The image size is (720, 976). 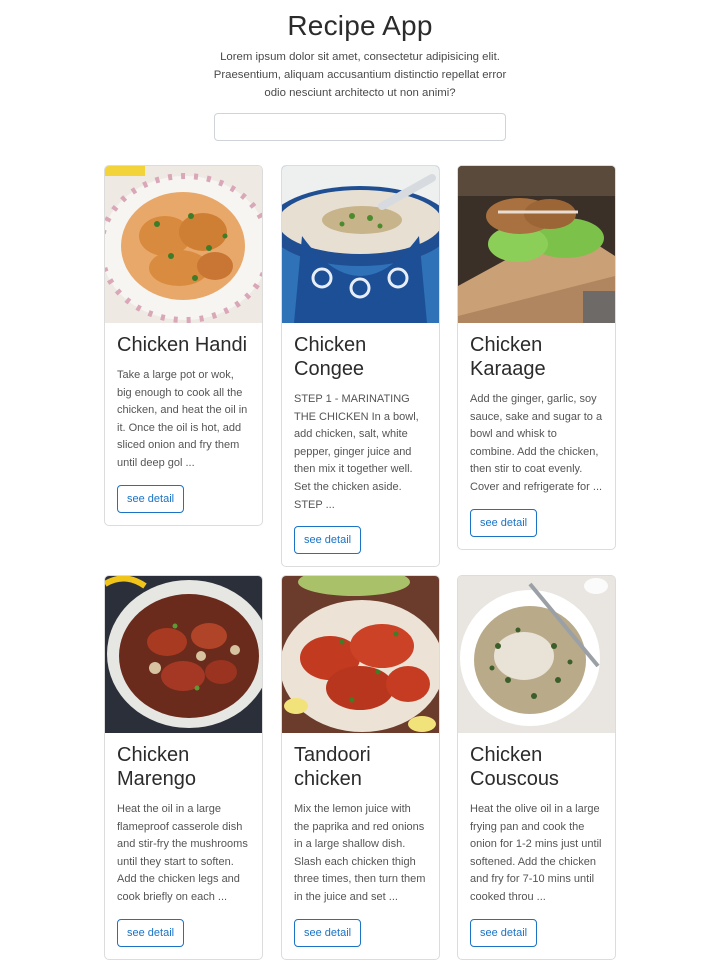 I want to click on page-title: Recipe App, so click(x=360, y=25).